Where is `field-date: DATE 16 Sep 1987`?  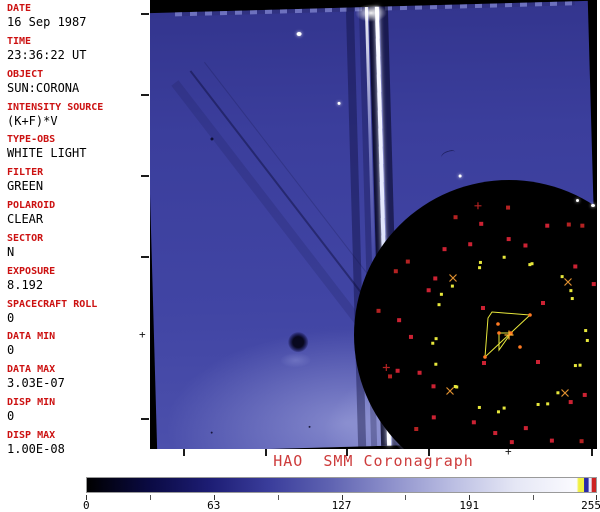
field-date: DATE 16 Sep 1987 is located at coordinates (74, 18).